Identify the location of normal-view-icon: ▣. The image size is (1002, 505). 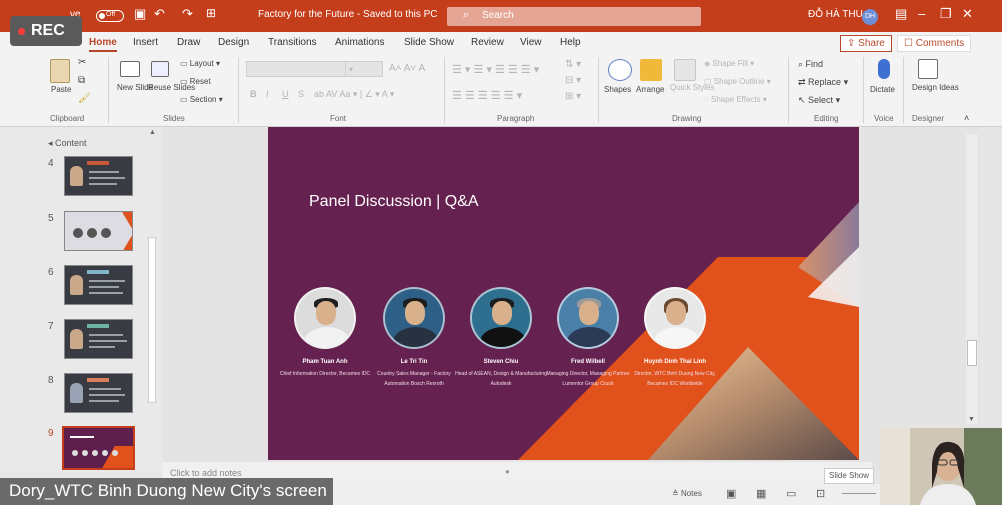
(731, 493).